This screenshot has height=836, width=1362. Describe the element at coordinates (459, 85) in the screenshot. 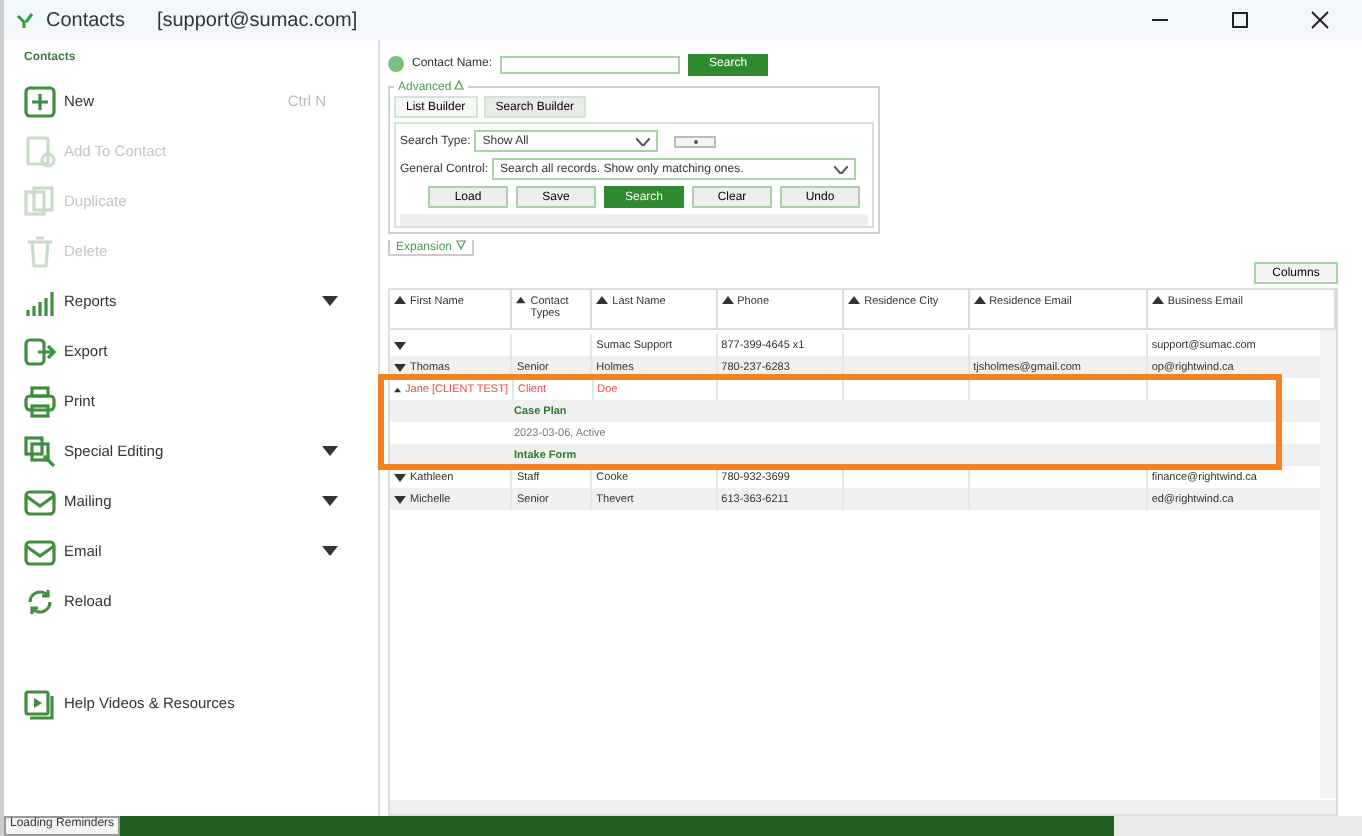

I see `triangle-up-icon` at that location.